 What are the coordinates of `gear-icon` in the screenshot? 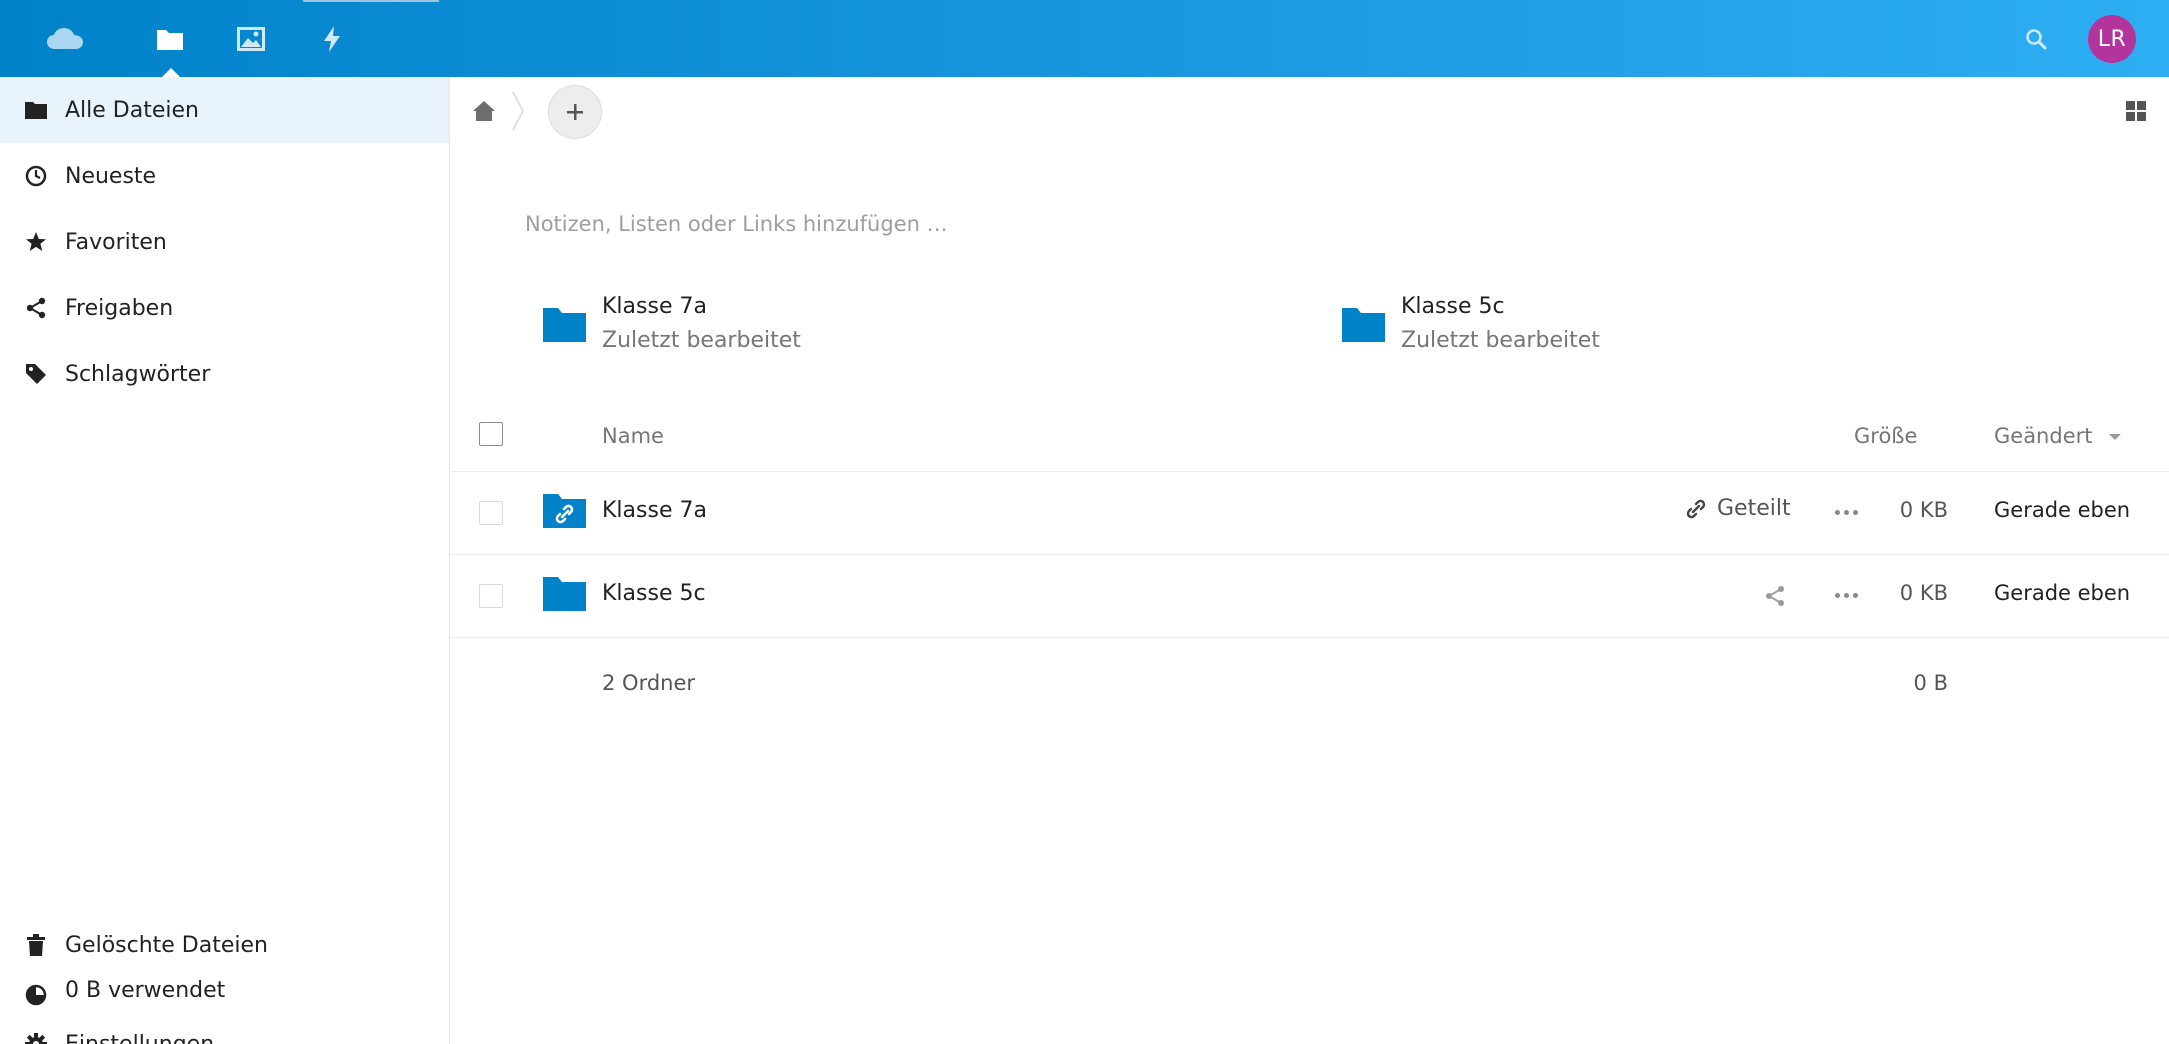 It's located at (36, 1038).